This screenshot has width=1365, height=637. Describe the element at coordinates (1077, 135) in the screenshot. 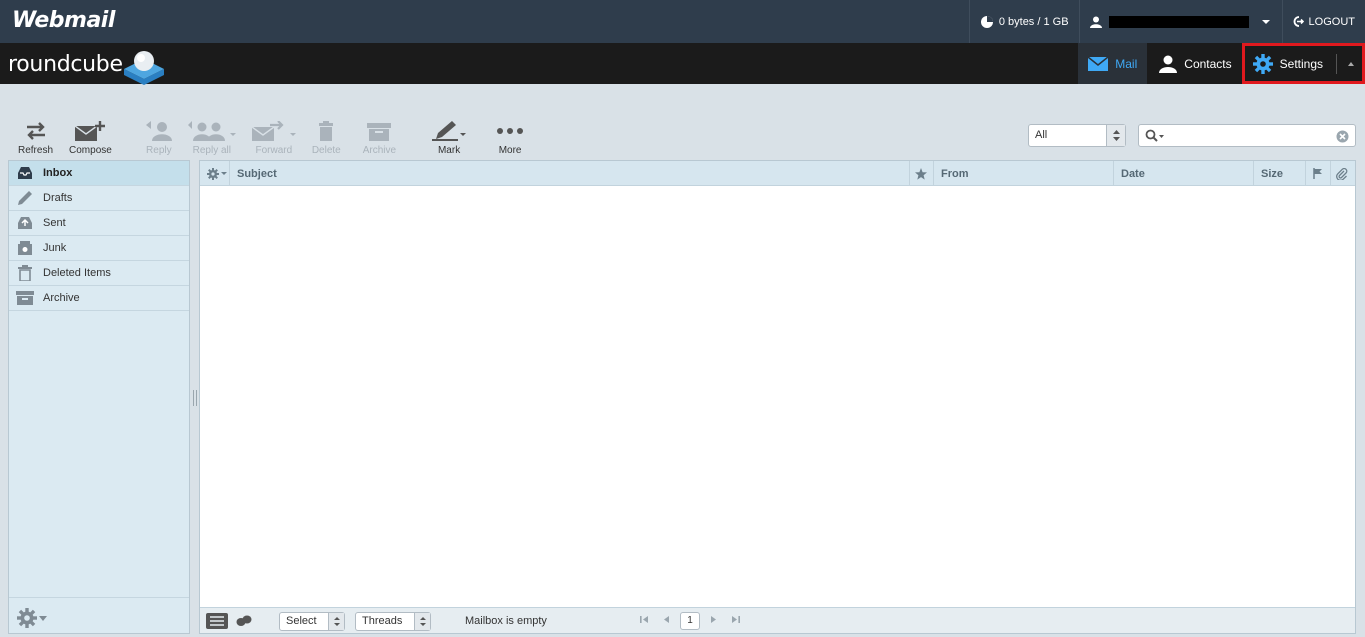

I see `message-filter-select: All` at that location.